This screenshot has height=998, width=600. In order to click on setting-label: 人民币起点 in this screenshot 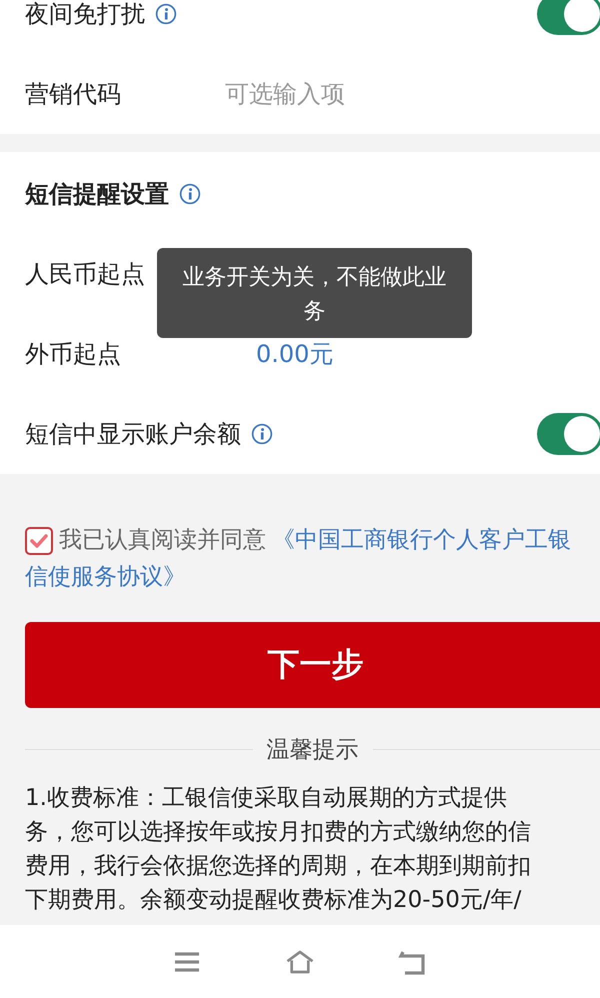, I will do `click(85, 274)`.